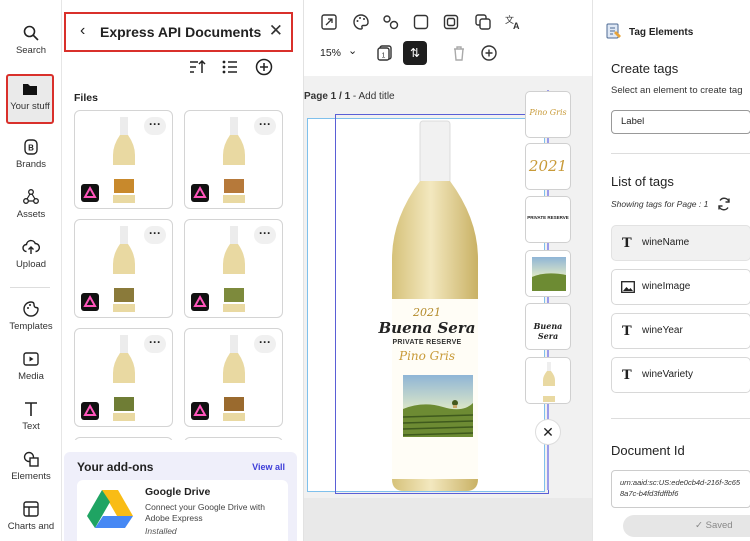  I want to click on document-id-heading: Document Id, so click(648, 450).